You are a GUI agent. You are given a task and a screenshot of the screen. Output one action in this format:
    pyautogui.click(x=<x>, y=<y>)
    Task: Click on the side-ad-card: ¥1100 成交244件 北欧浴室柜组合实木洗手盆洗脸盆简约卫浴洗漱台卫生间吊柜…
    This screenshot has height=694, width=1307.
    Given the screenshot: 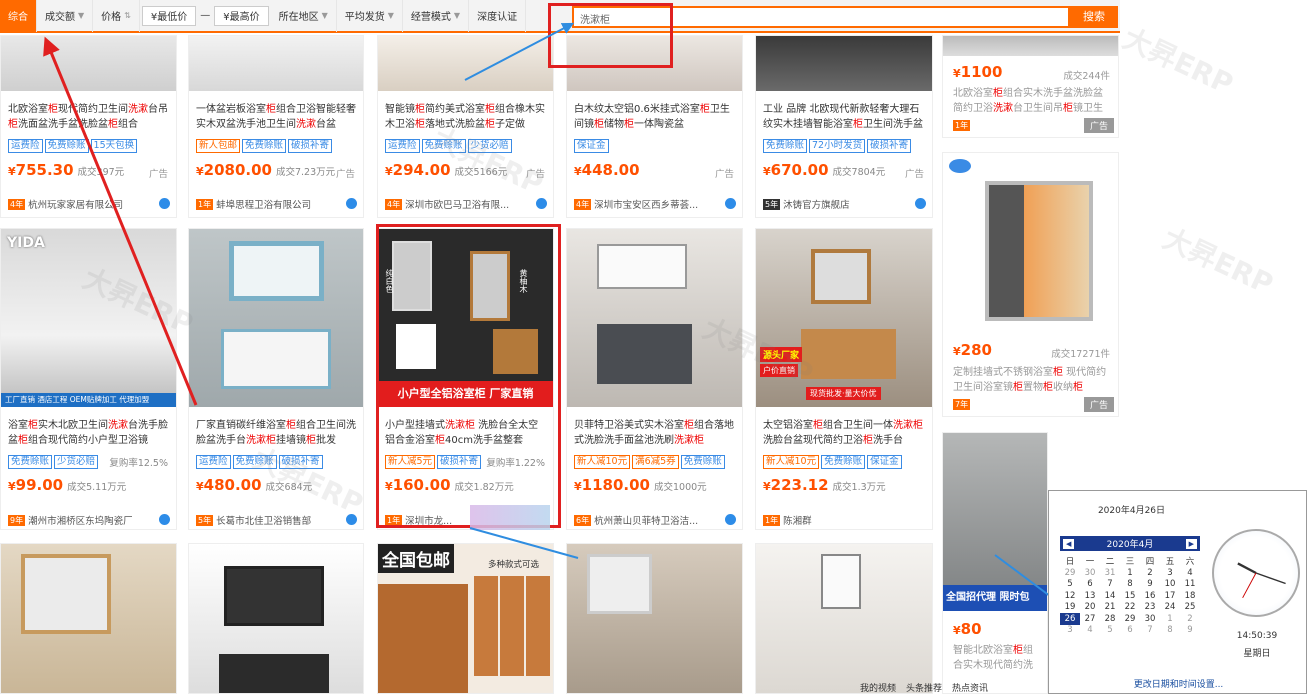 What is the action you would take?
    pyautogui.click(x=1030, y=86)
    